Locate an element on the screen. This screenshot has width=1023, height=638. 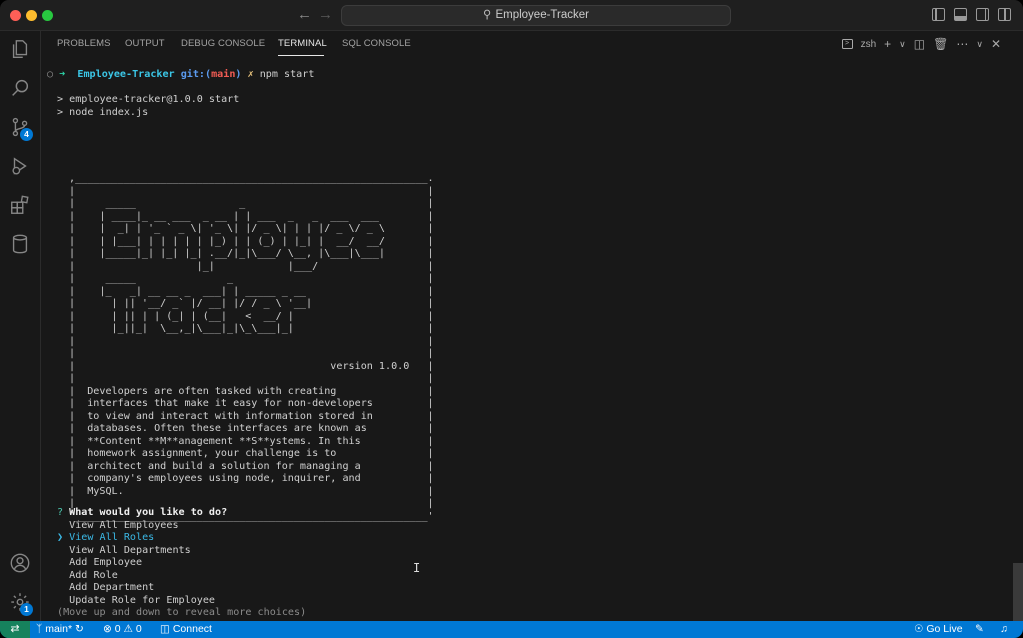
gear-icon: 1 is located at coordinates (21, 603).